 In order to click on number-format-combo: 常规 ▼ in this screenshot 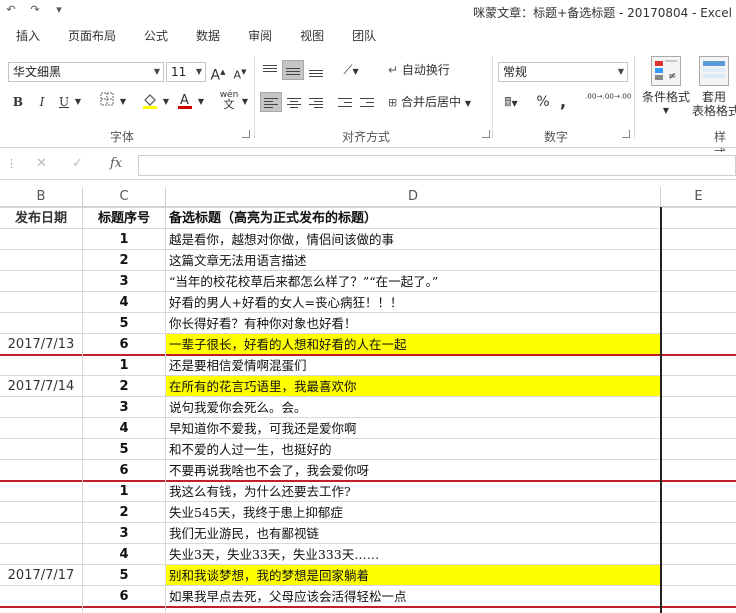, I will do `click(563, 72)`.